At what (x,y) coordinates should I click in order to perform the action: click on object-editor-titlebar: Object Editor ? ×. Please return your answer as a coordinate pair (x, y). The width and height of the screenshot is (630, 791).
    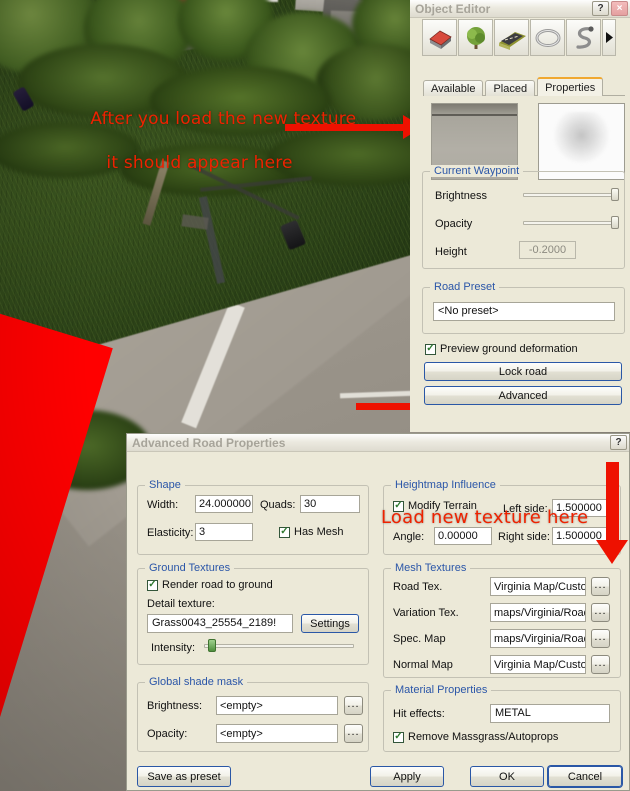
    Looking at the image, I should click on (520, 9).